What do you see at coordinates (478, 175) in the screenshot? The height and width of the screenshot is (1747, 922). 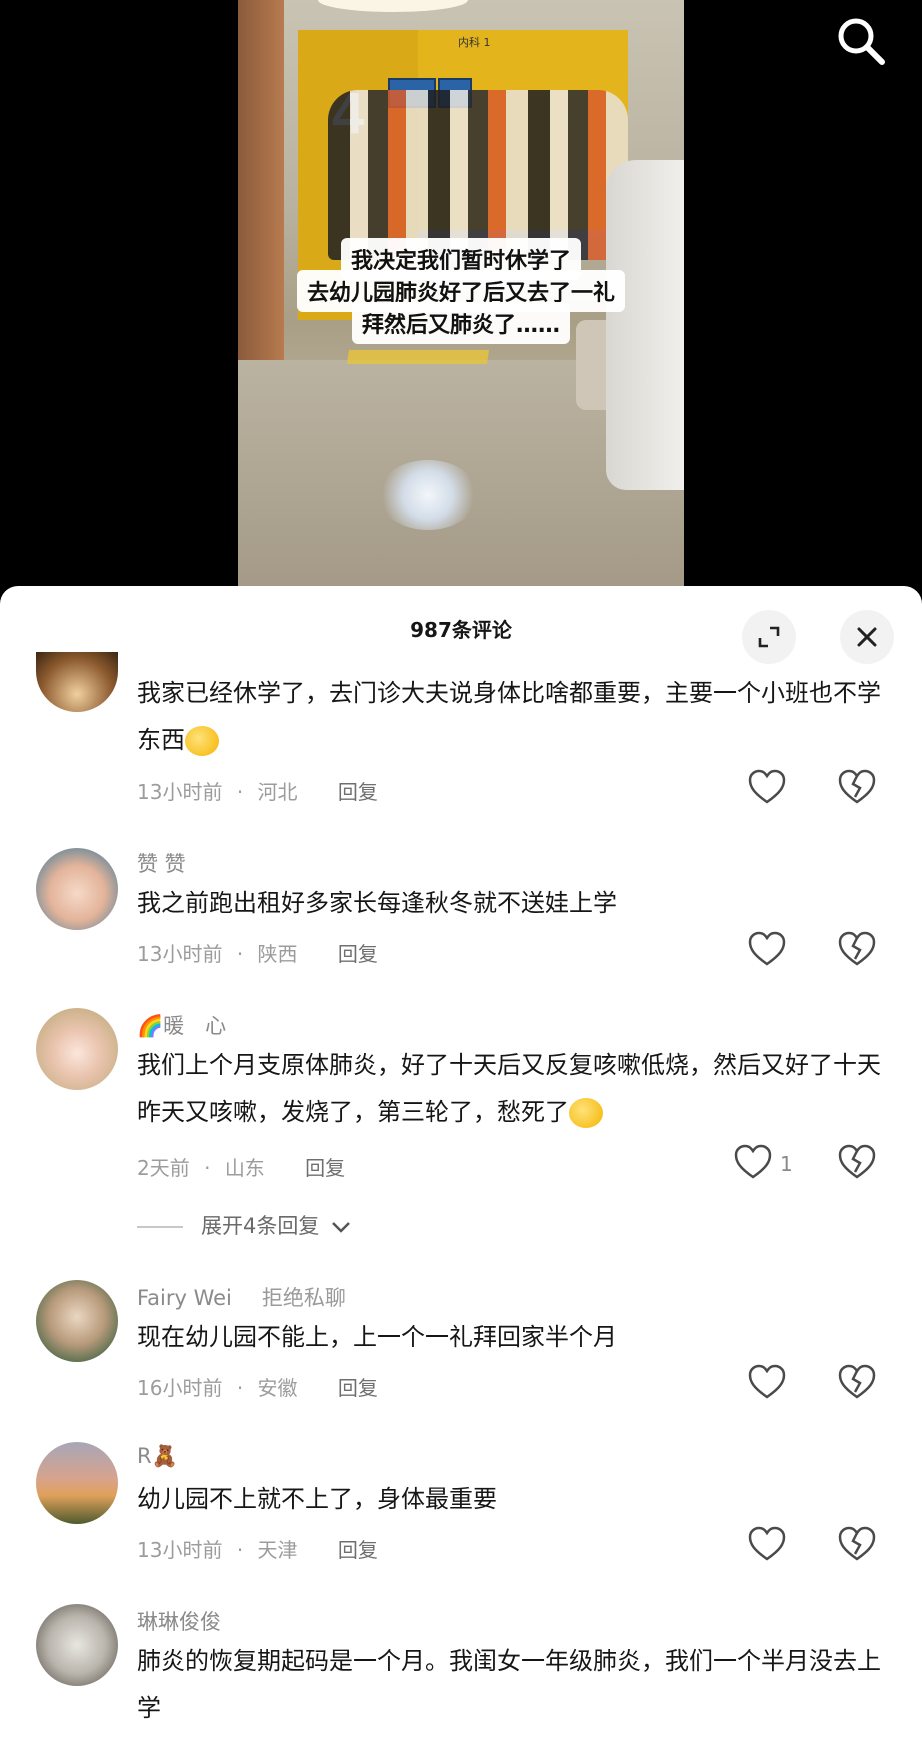 I see `waiting-crowd` at bounding box center [478, 175].